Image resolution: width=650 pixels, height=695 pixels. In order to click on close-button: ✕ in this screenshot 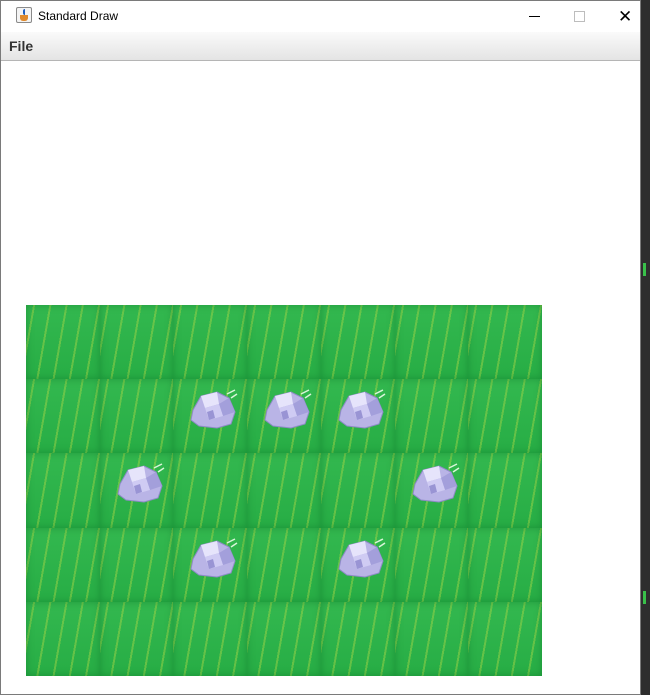, I will do `click(624, 16)`.